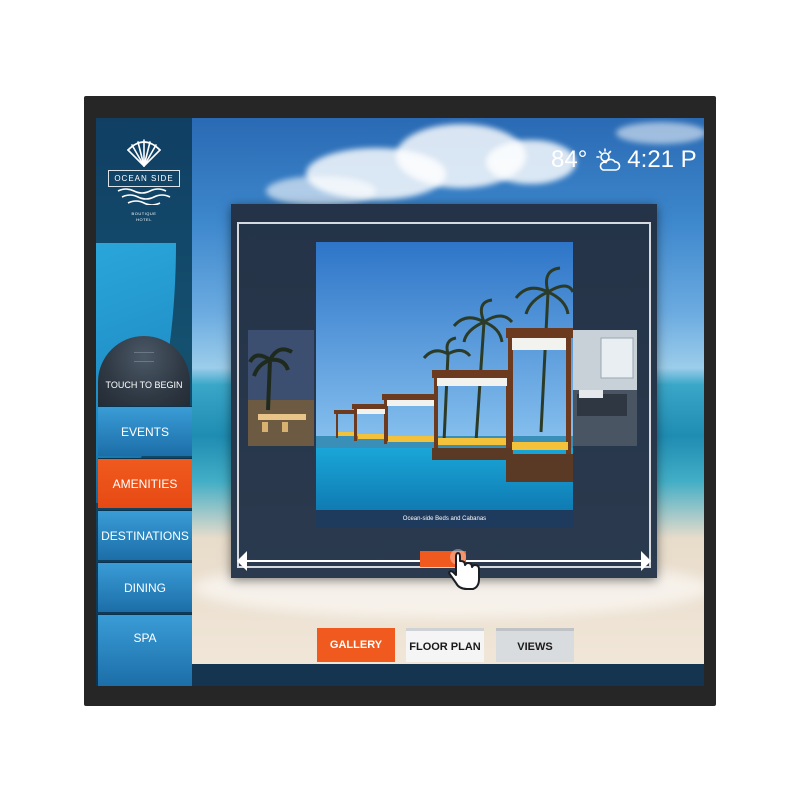 The image size is (800, 800). I want to click on nav-item-label: EVENTS, so click(144, 431).